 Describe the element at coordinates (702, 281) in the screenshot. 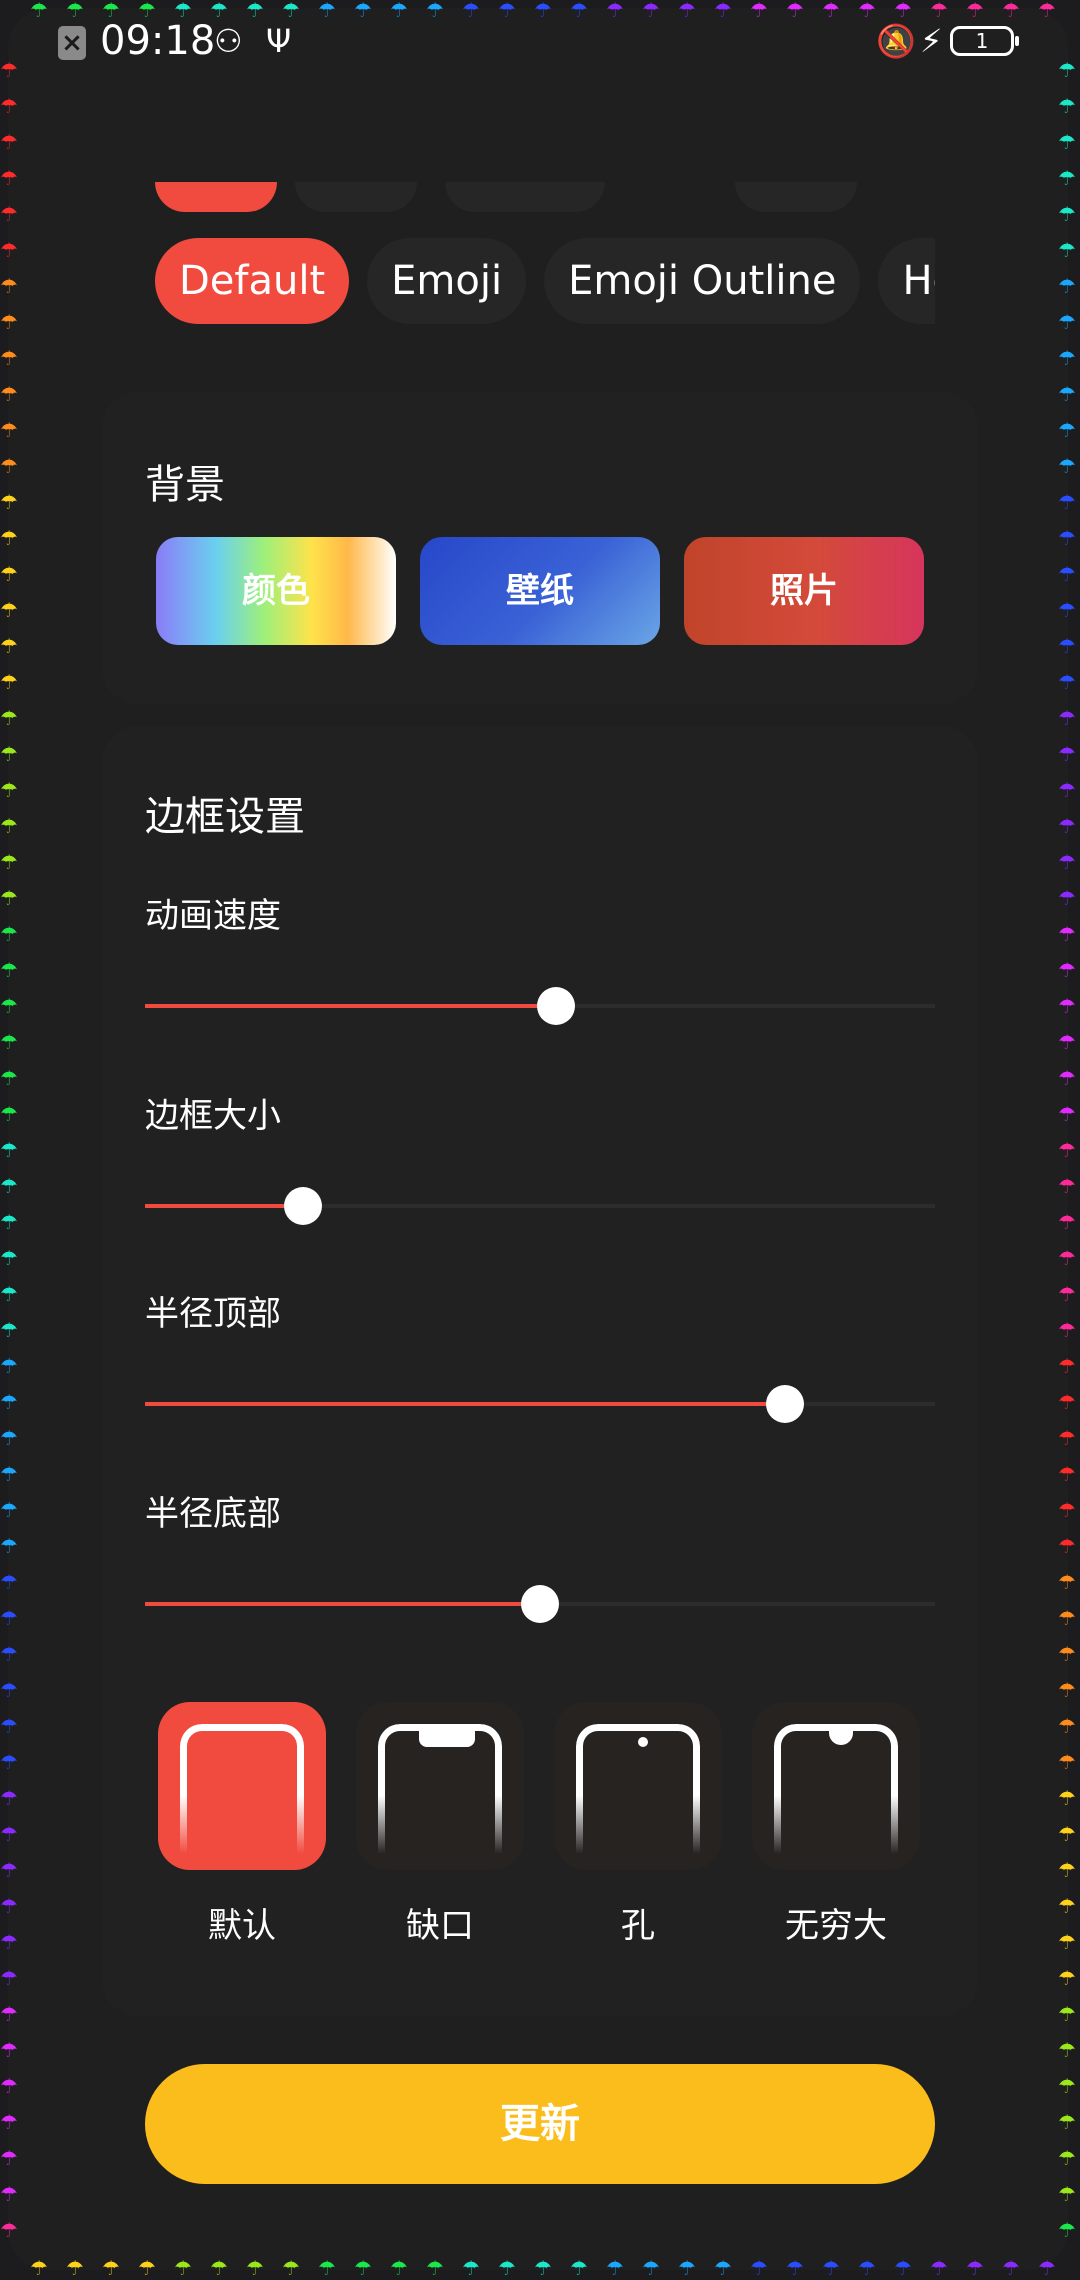

I see `chip-emoji-outline: Emoji Outline` at that location.